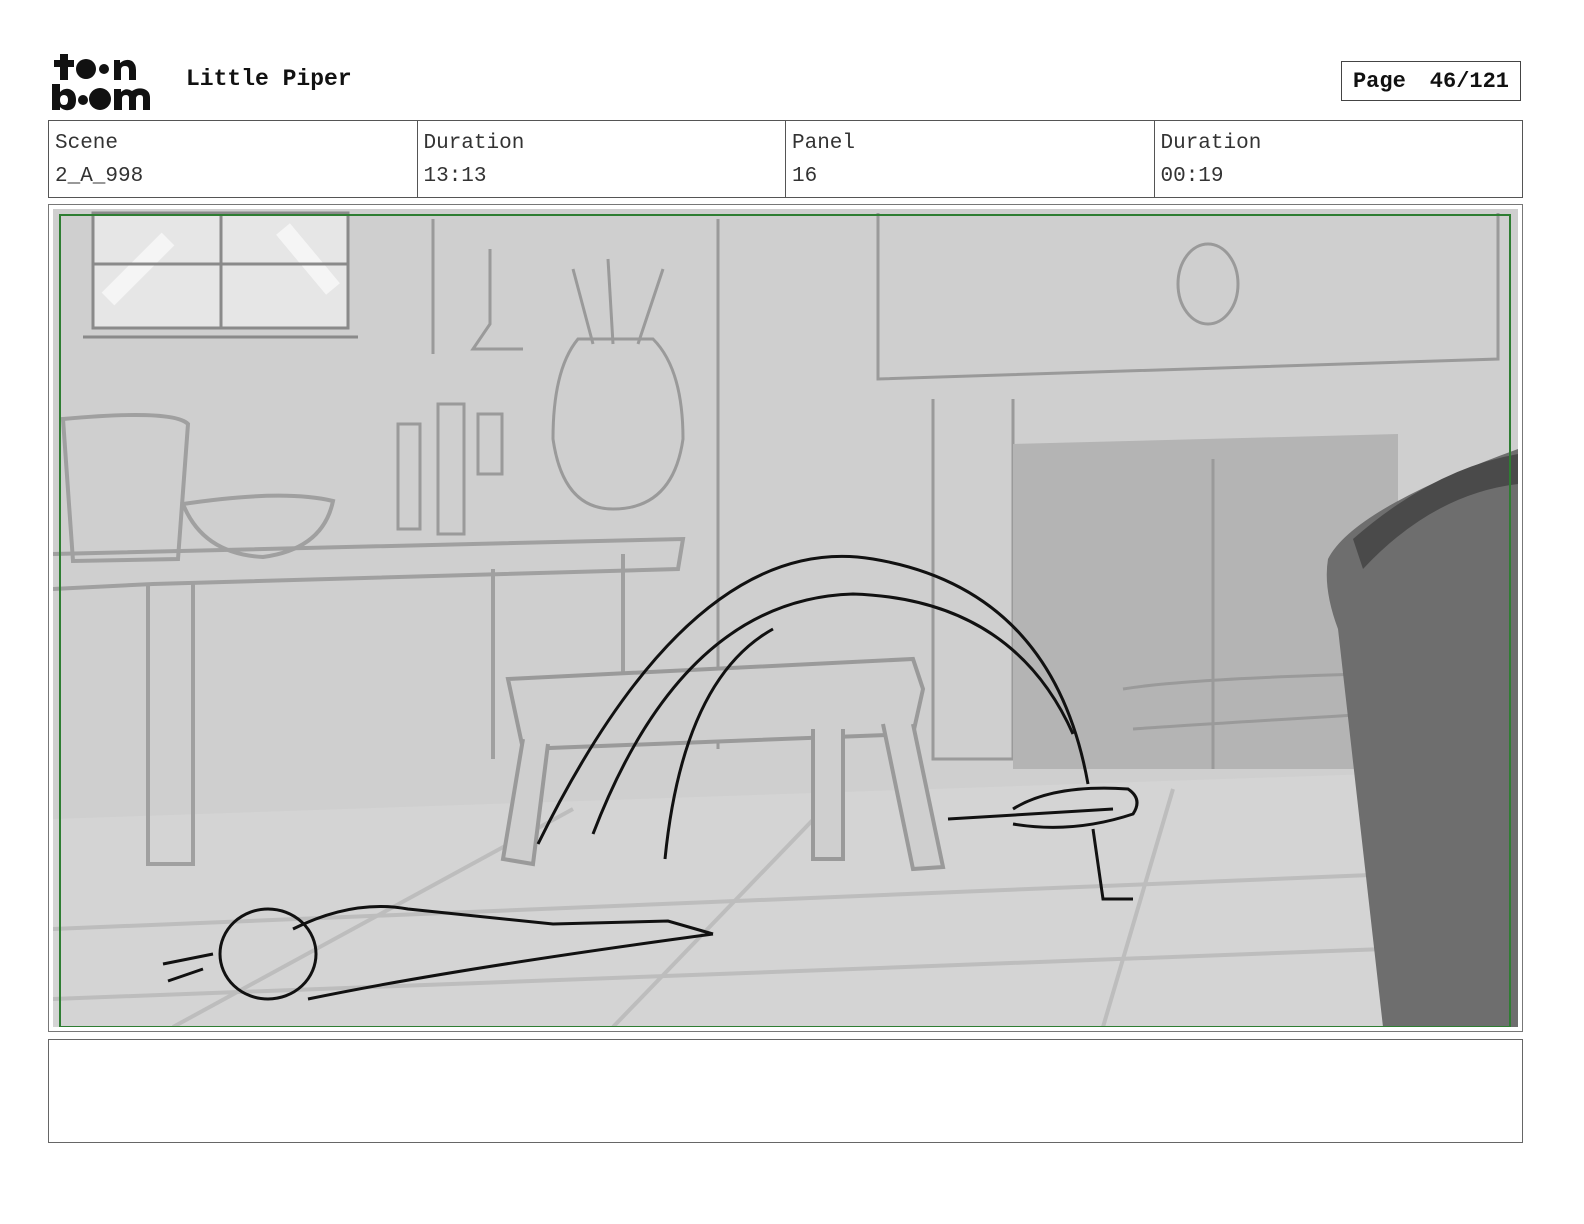 Image resolution: width=1584 pixels, height=1224 pixels. I want to click on panel-notes-area, so click(785, 1091).